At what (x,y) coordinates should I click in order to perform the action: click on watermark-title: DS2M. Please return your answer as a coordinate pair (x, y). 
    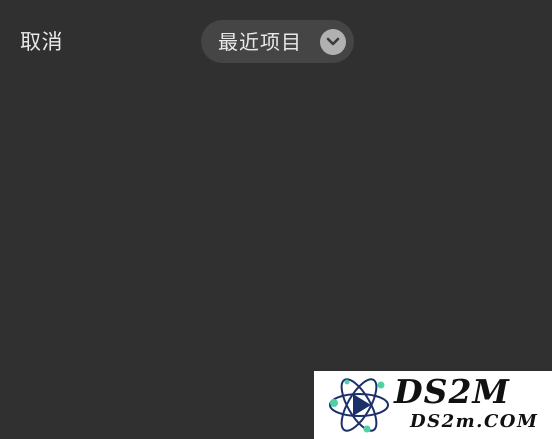
    Looking at the image, I should click on (452, 391).